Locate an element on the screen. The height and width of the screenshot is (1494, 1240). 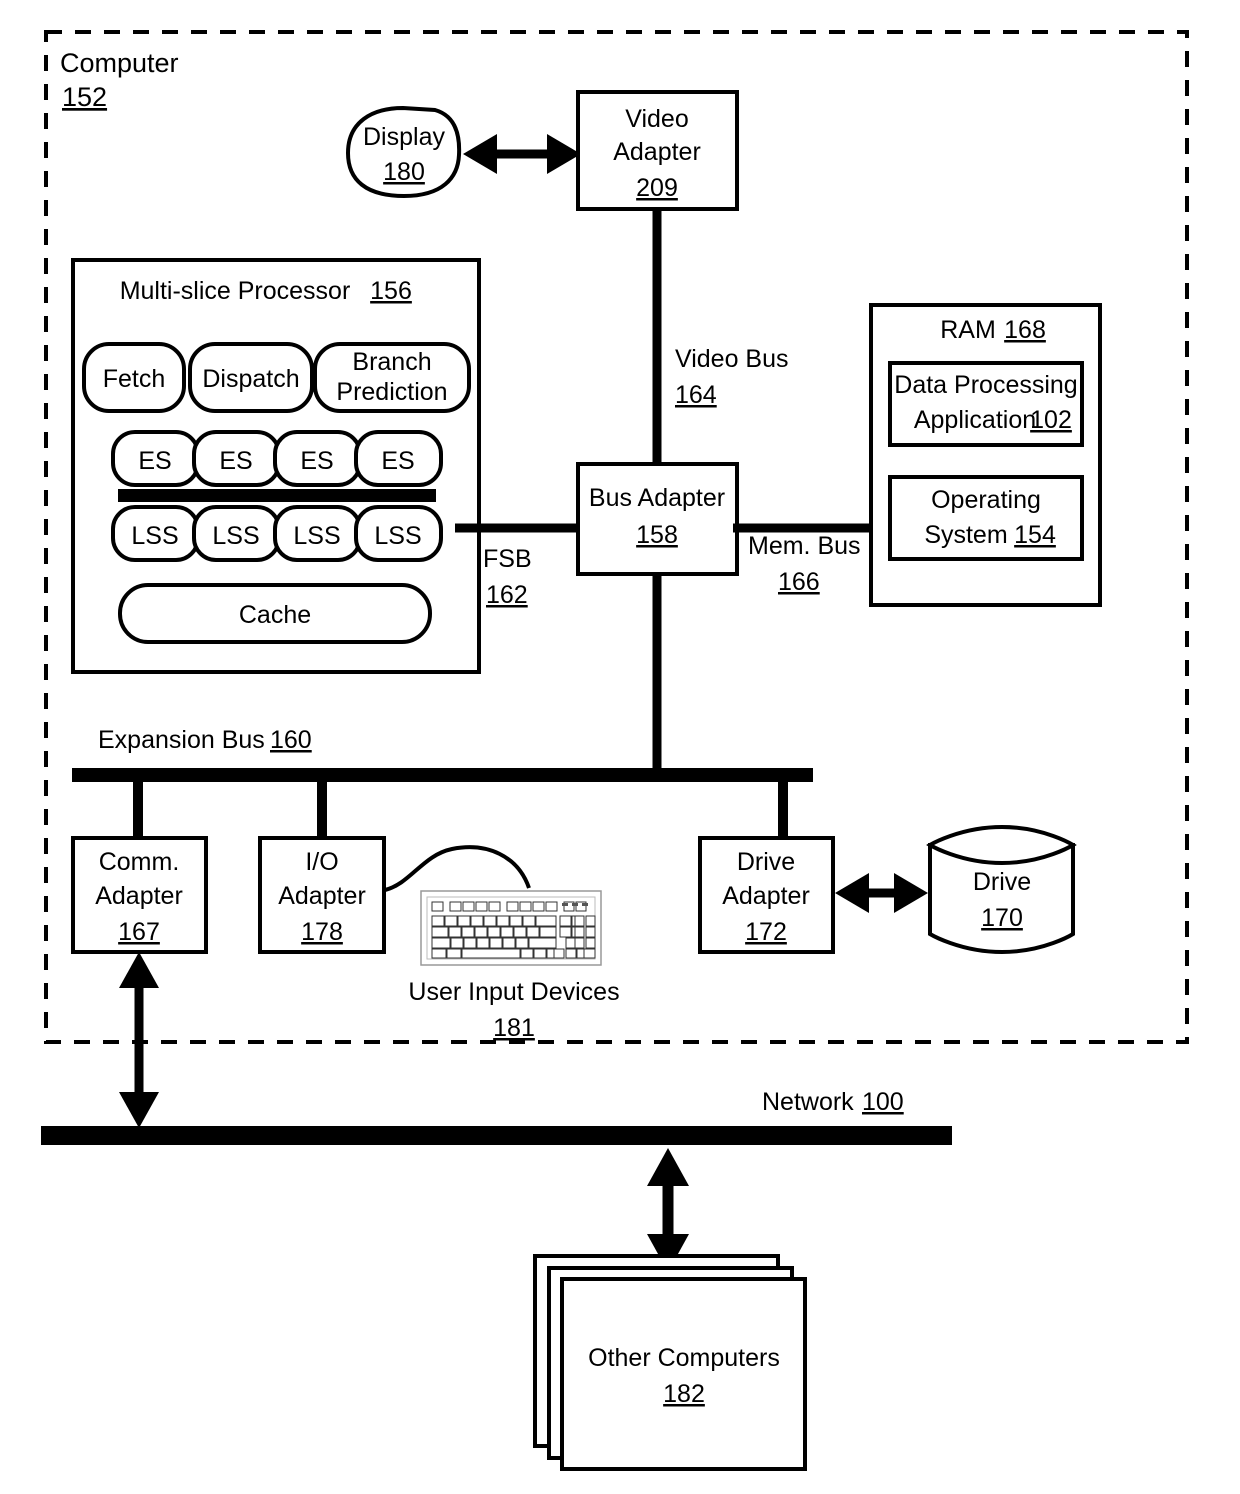
display-ref: 180 is located at coordinates (404, 172).